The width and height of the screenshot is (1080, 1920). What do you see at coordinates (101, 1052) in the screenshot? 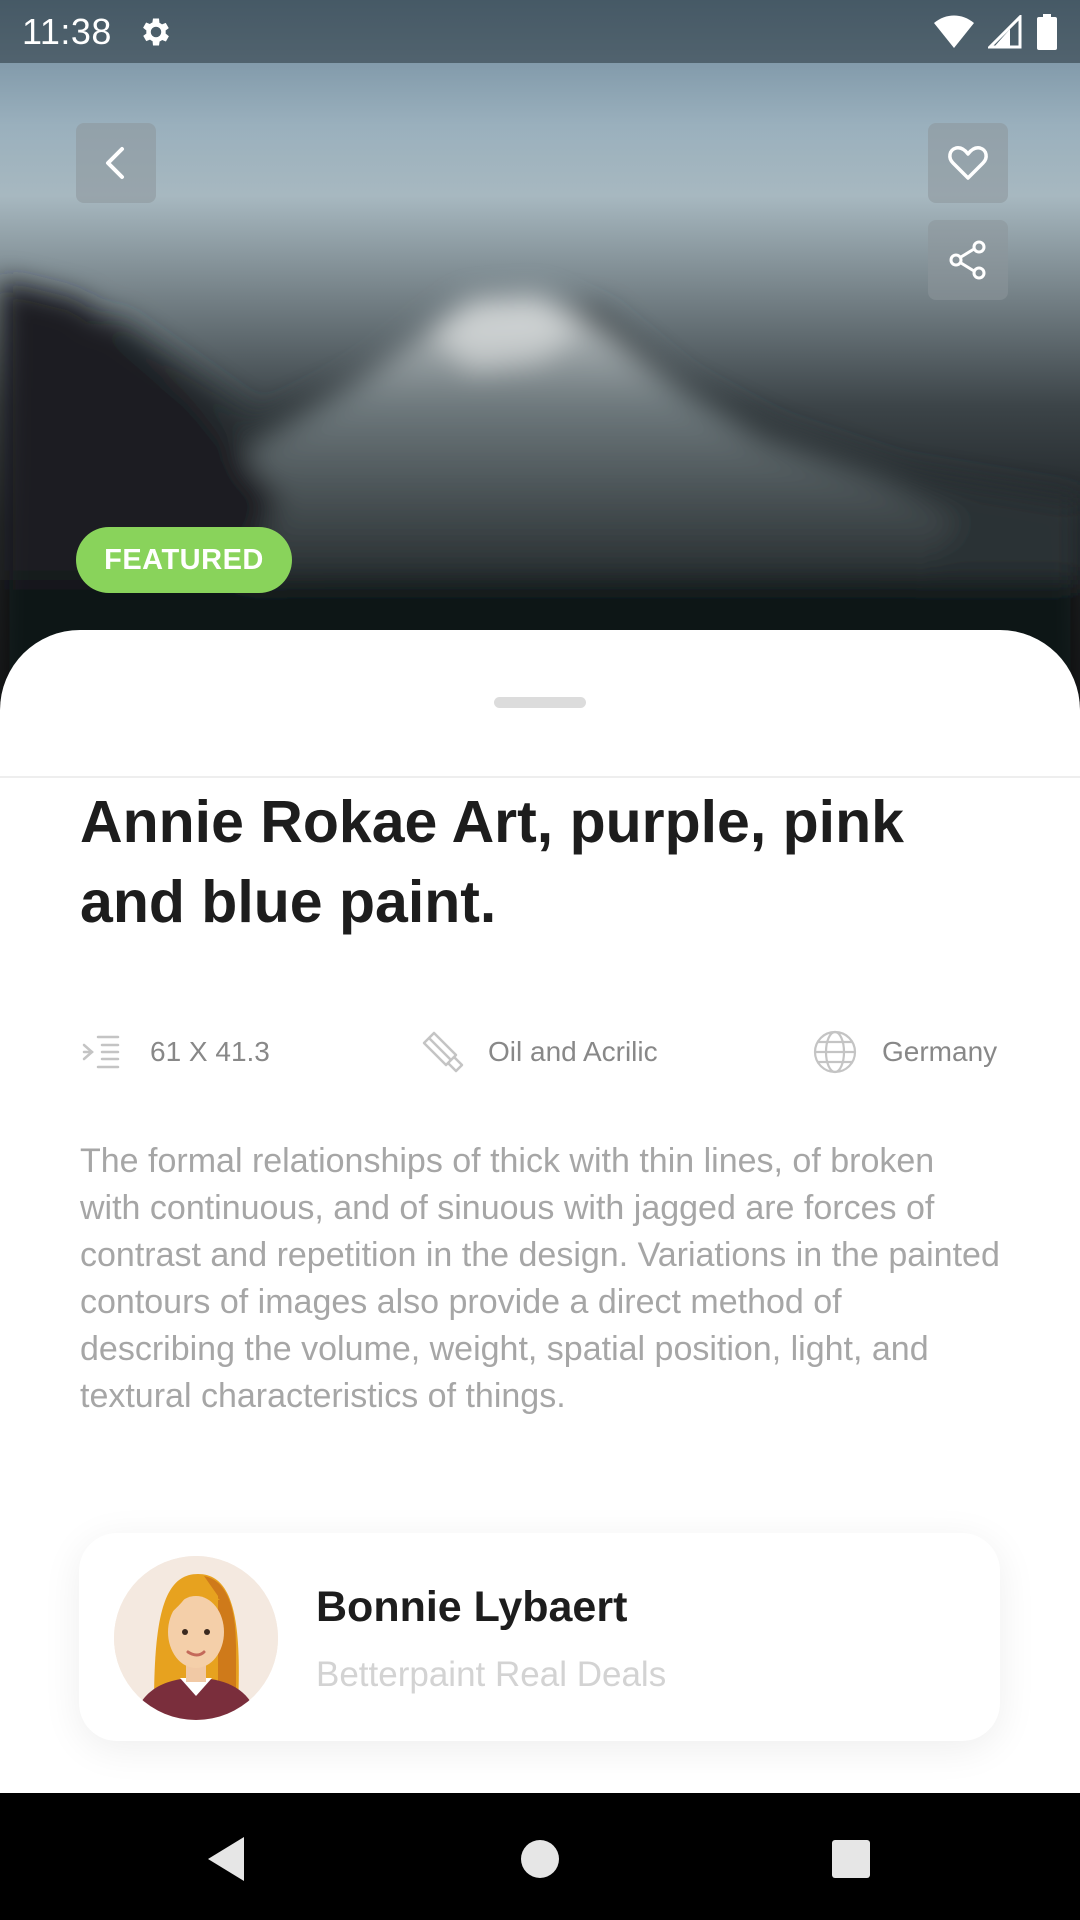
I see `dimensions-icon` at bounding box center [101, 1052].